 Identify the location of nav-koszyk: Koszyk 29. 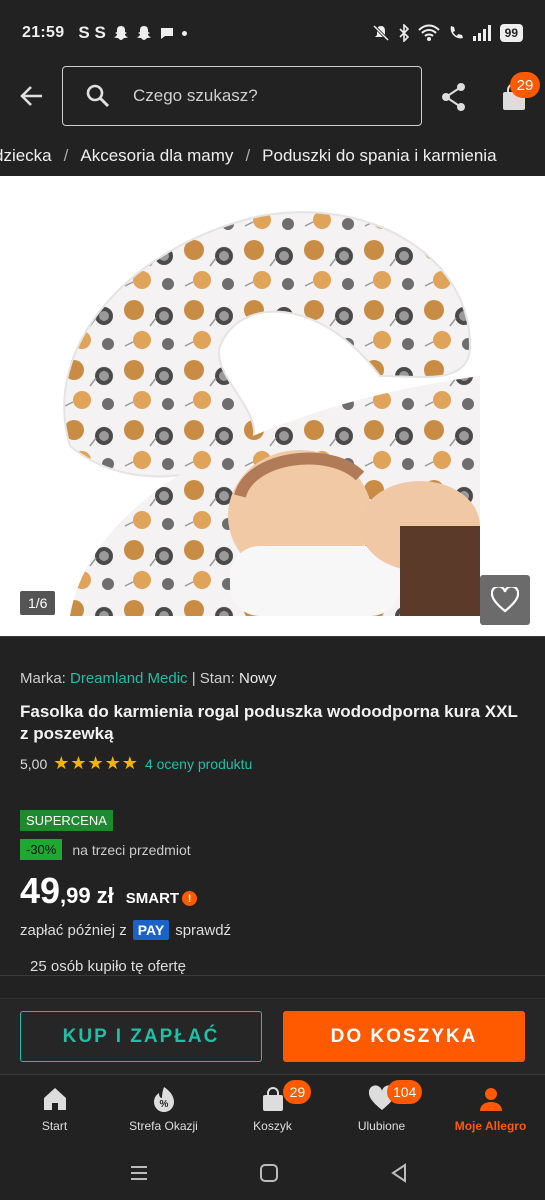
(272, 1112).